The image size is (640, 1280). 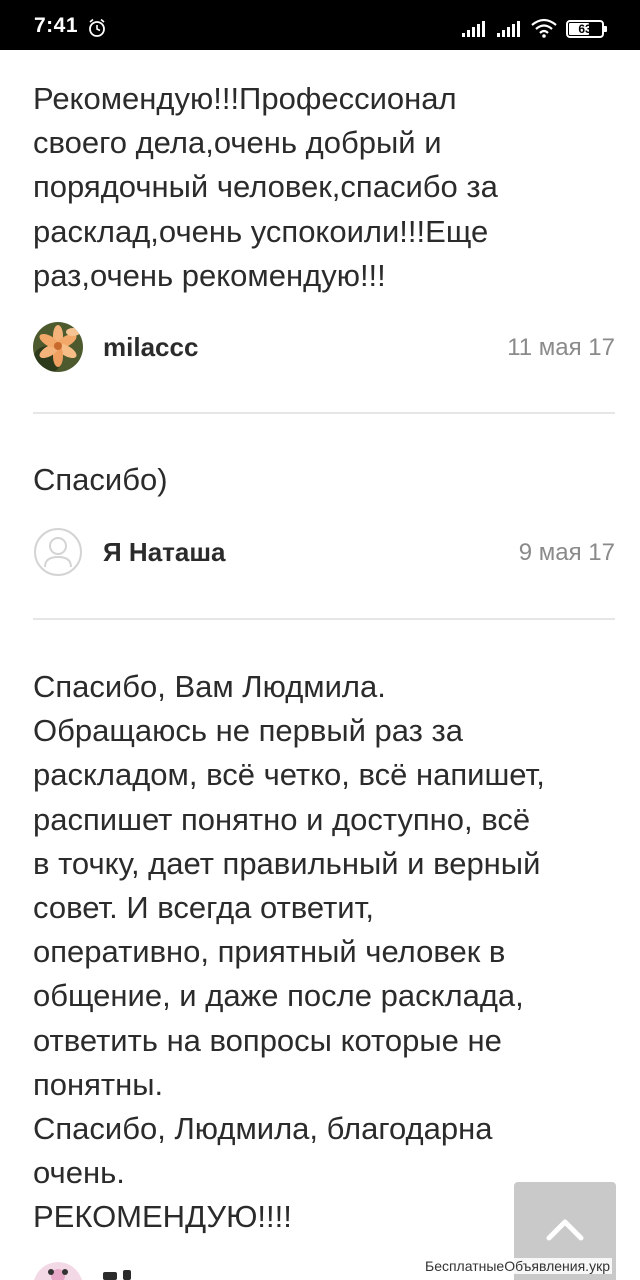 I want to click on author-name: Я Наташа, so click(x=164, y=552).